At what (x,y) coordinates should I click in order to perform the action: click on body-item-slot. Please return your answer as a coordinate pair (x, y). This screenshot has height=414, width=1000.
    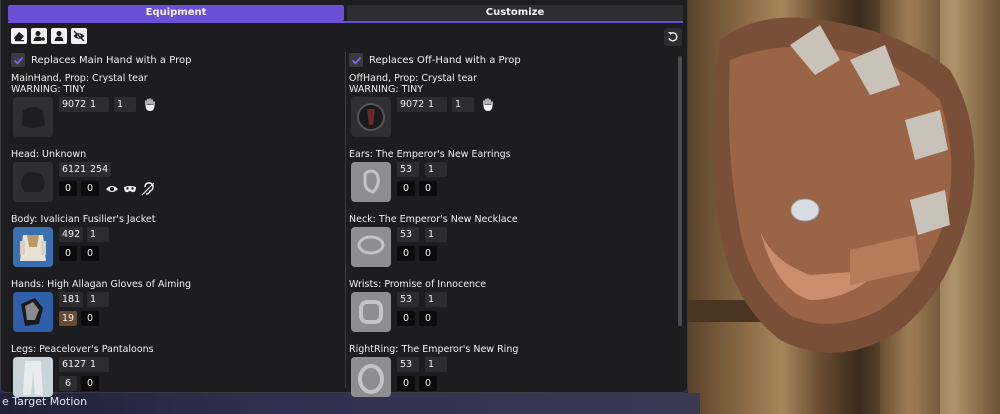
    Looking at the image, I should click on (33, 247).